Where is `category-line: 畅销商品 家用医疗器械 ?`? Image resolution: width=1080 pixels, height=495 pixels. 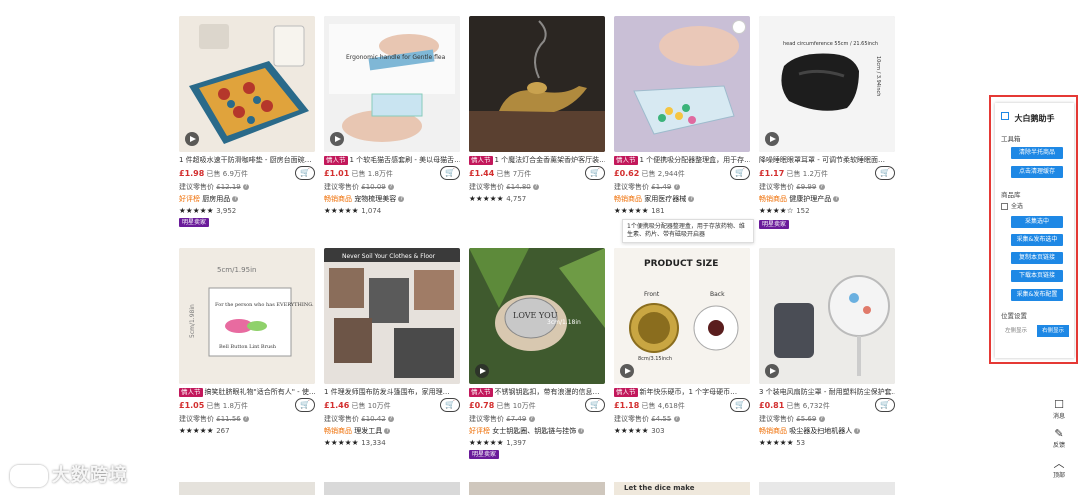
category-line: 畅销商品 家用医疗器械 ? is located at coordinates (654, 199).